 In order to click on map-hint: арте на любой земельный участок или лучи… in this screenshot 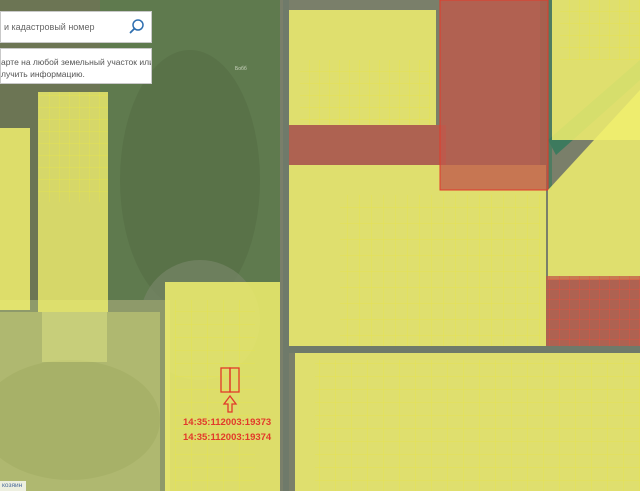, I will do `click(76, 66)`.